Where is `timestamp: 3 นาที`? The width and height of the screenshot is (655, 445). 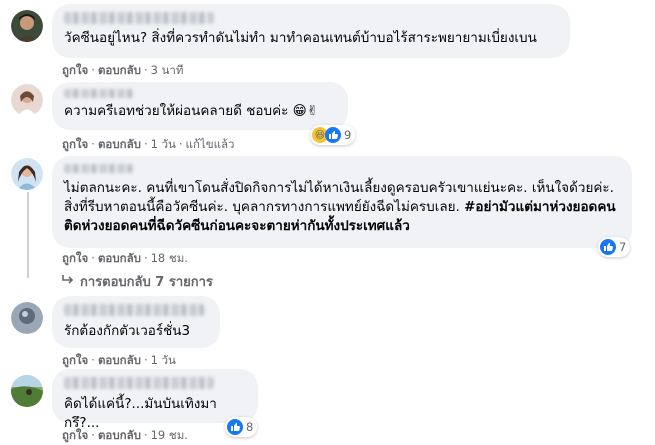
timestamp: 3 นาที is located at coordinates (167, 70).